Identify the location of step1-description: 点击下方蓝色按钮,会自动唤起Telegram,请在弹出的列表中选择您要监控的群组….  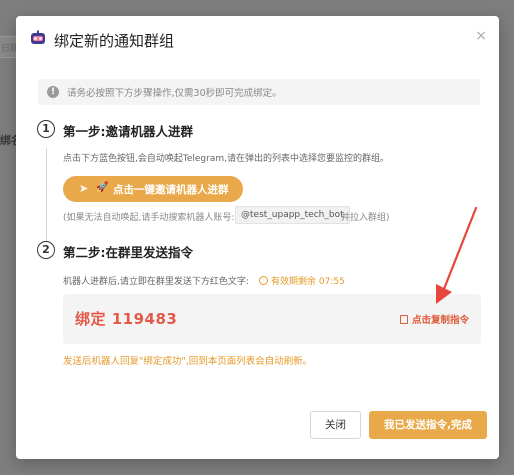
(226, 159).